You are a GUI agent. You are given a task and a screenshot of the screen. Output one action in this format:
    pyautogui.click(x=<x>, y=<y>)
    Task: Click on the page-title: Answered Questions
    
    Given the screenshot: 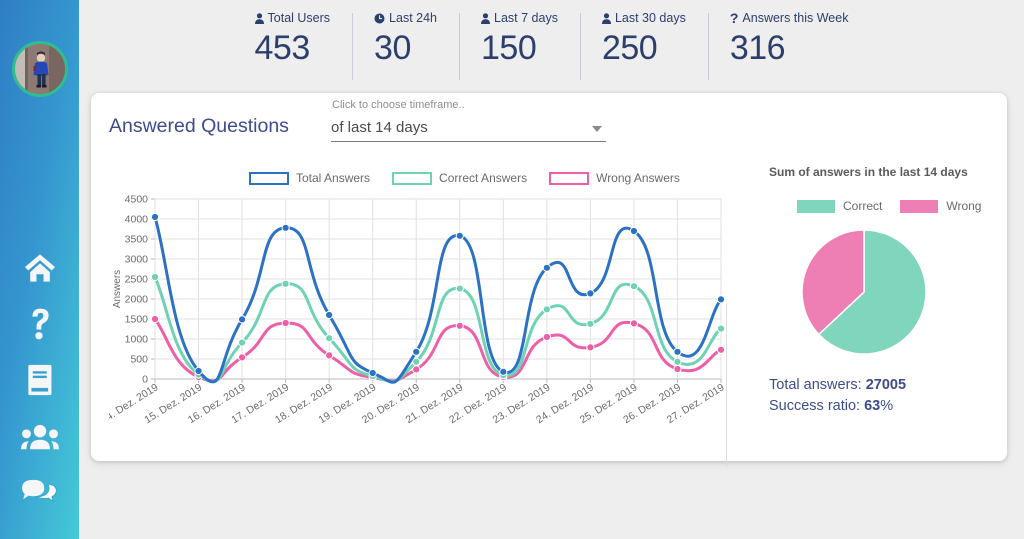 What is the action you would take?
    pyautogui.click(x=199, y=126)
    